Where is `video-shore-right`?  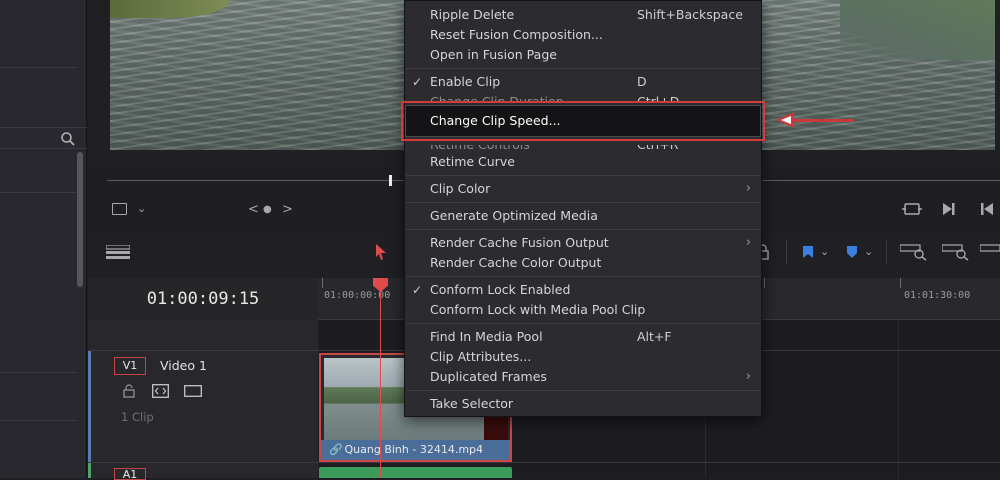
video-shore-right is located at coordinates (917, 30).